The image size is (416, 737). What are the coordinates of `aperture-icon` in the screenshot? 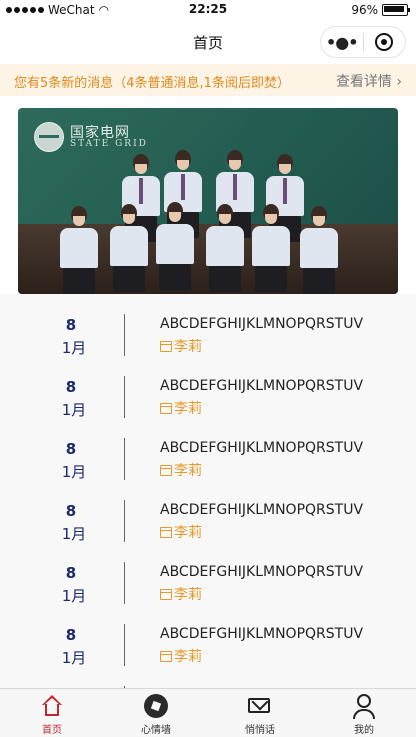 It's located at (156, 706).